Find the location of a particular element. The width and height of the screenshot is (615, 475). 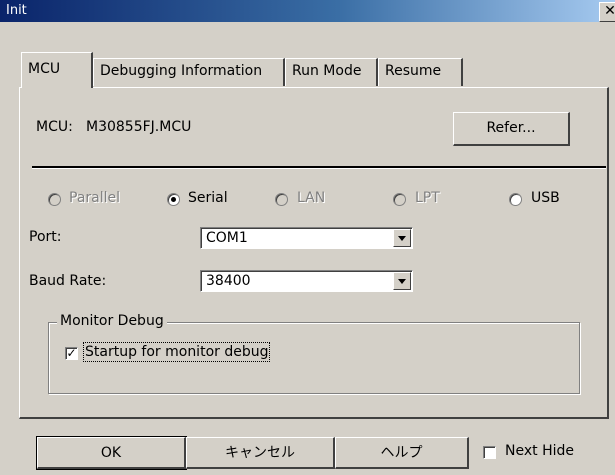

tab-debugging-information-label: Debugging Information is located at coordinates (181, 71).